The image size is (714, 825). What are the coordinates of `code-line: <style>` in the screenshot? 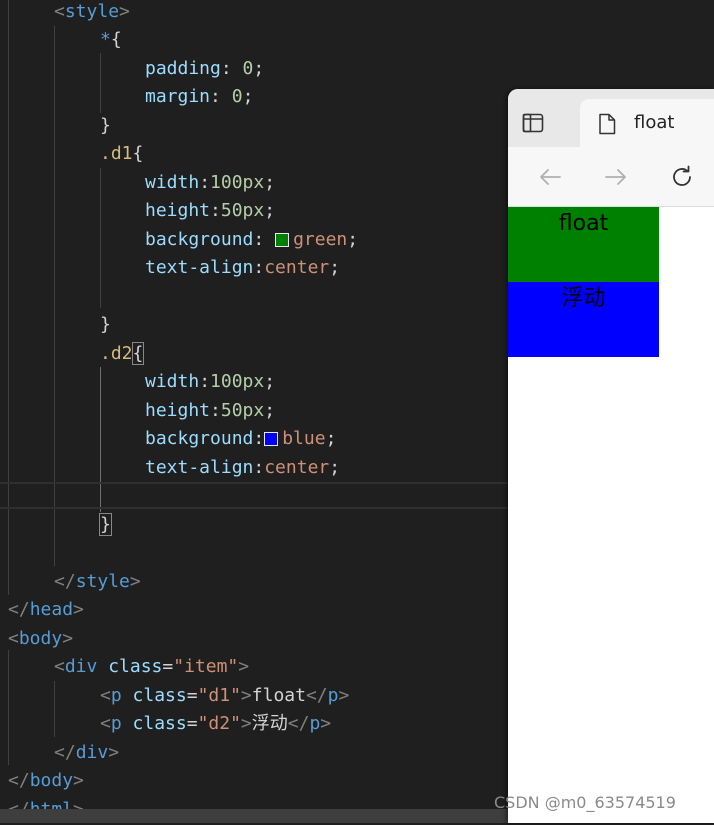 It's located at (92, 11).